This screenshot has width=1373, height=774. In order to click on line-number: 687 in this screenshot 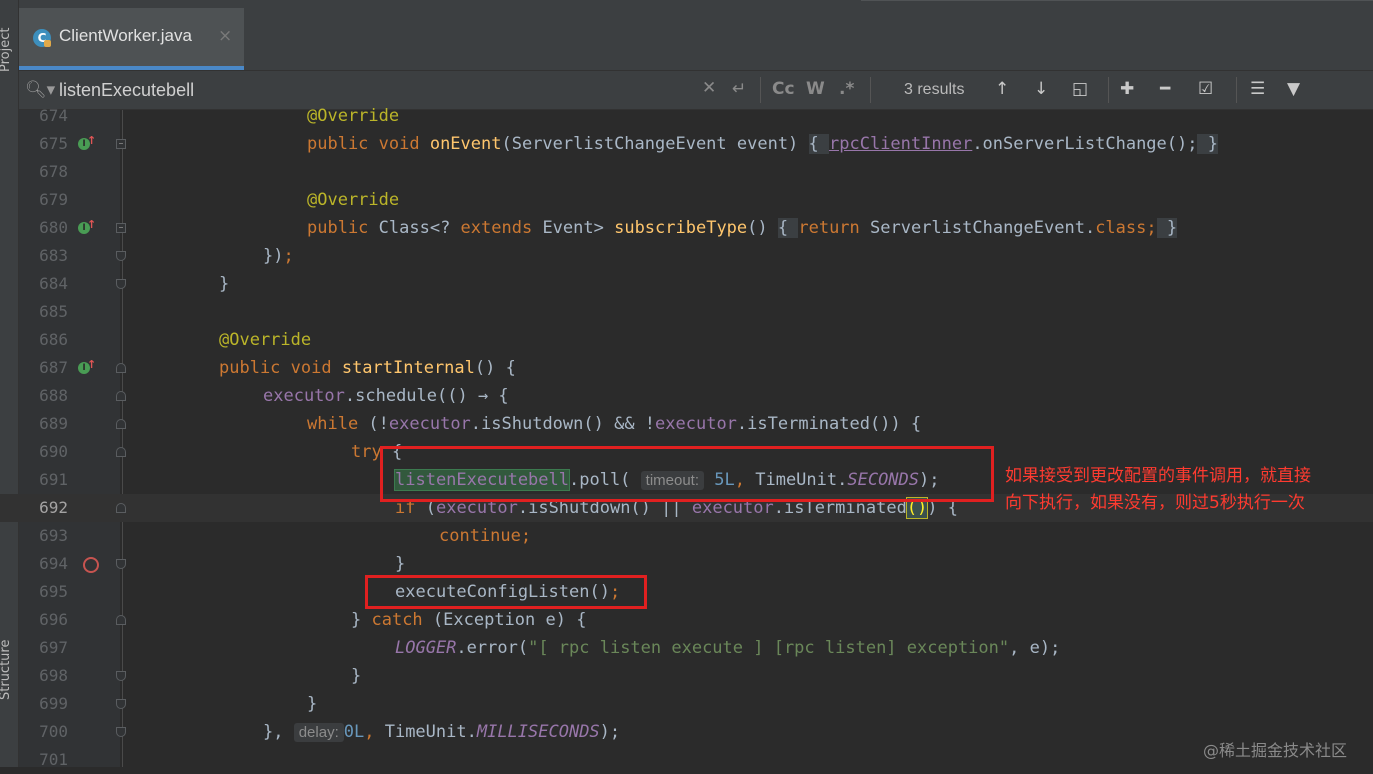, I will do `click(53, 367)`.